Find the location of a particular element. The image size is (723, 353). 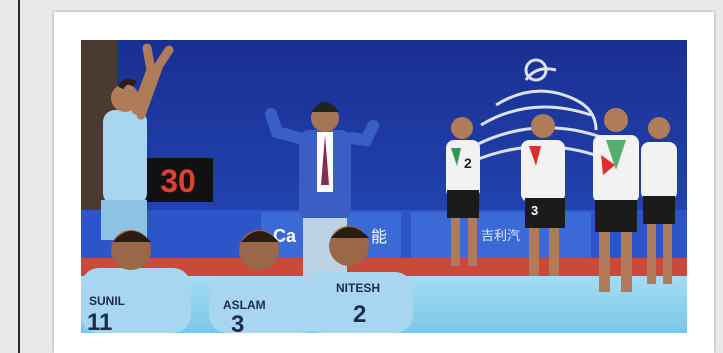

opponent-number: 3 is located at coordinates (534, 210).